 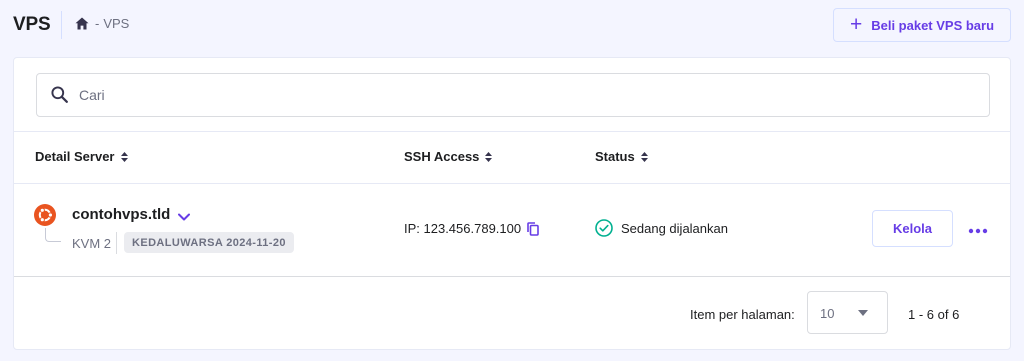 I want to click on per-page-select: 10, so click(x=847, y=312).